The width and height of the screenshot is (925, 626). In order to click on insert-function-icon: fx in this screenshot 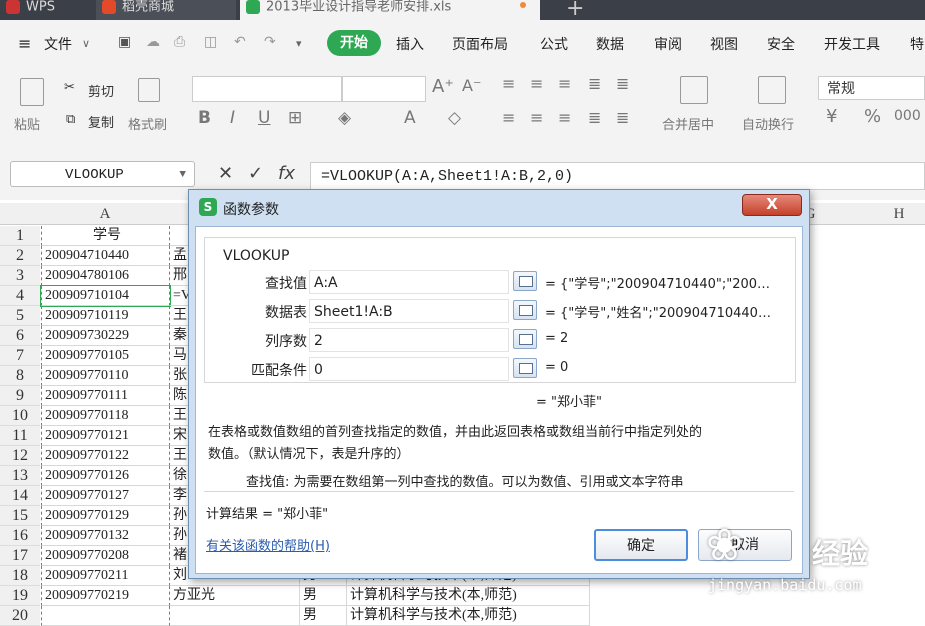, I will do `click(286, 173)`.